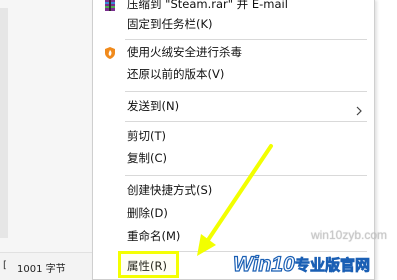  What do you see at coordinates (233, 213) in the screenshot?
I see `menu-item-delete: 删除(D)` at bounding box center [233, 213].